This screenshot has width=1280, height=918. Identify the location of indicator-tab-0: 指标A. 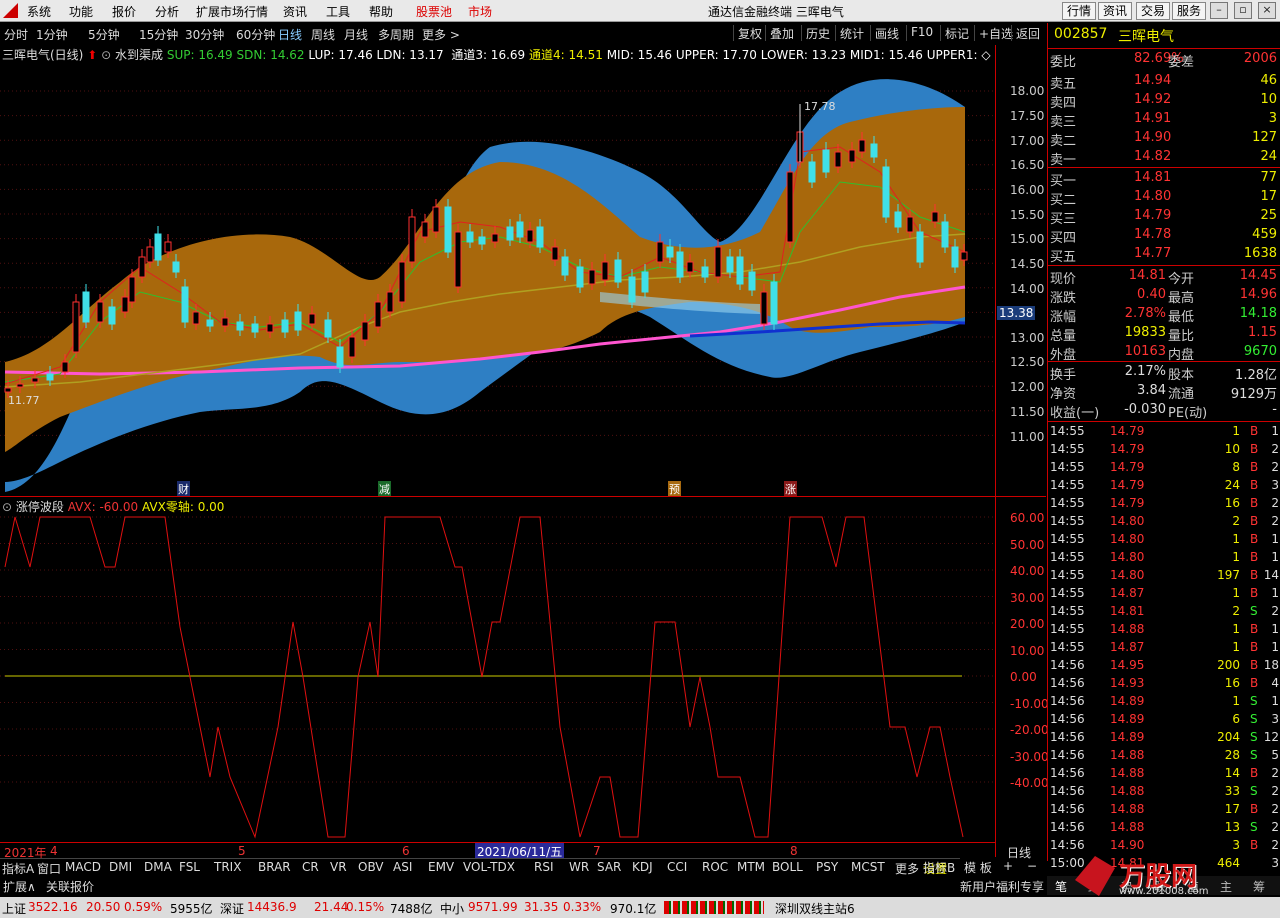
(18, 868).